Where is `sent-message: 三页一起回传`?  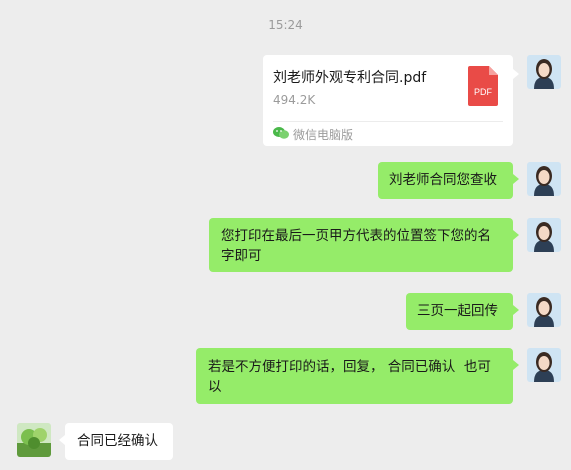
sent-message: 三页一起回传 is located at coordinates (462, 311).